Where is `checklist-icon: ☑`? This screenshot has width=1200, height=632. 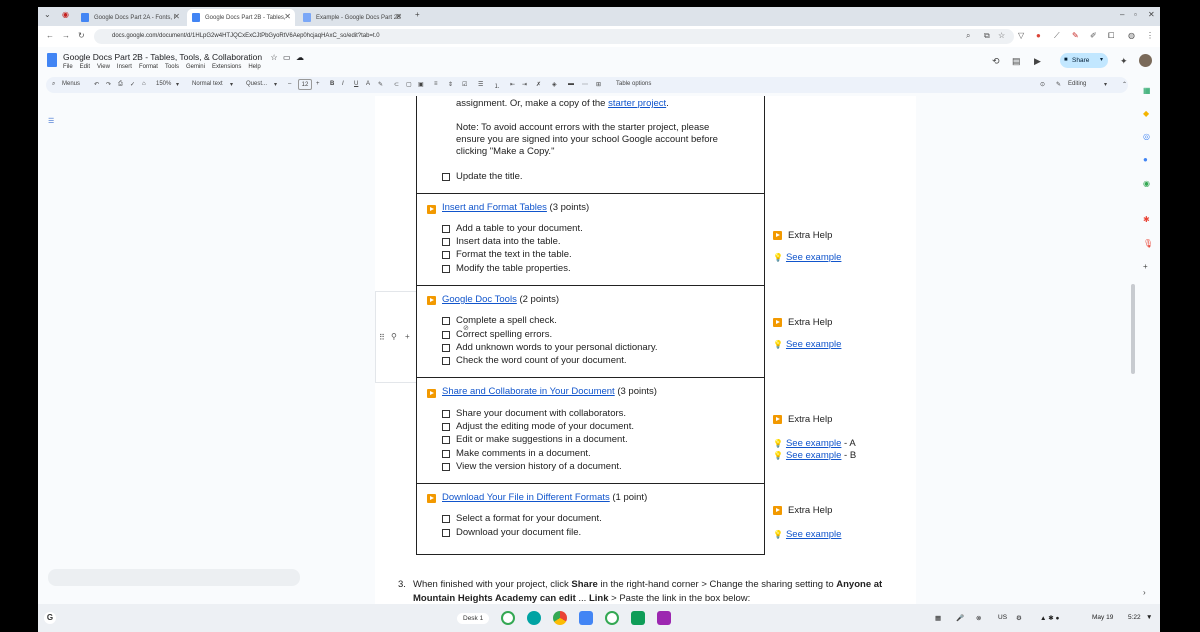
checklist-icon: ☑ is located at coordinates (464, 84).